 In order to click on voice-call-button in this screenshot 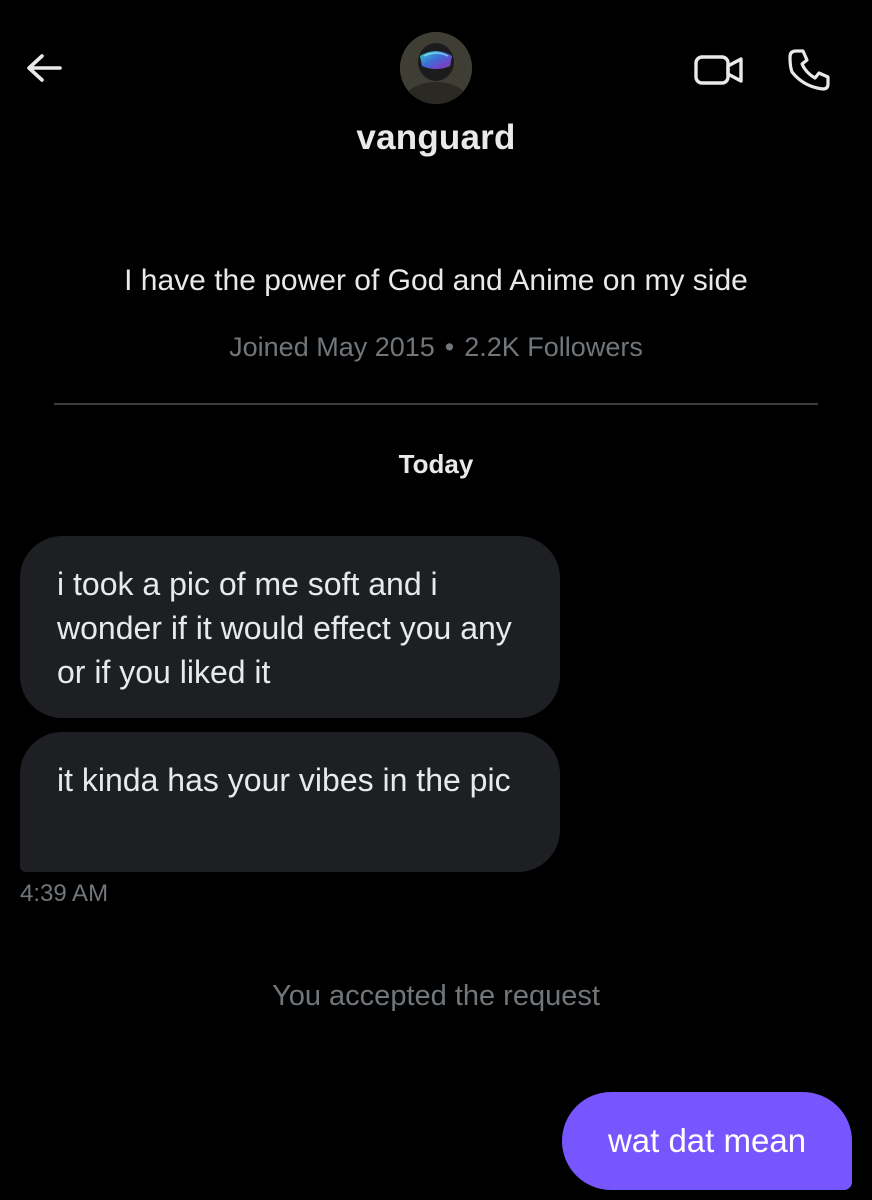, I will do `click(809, 70)`.